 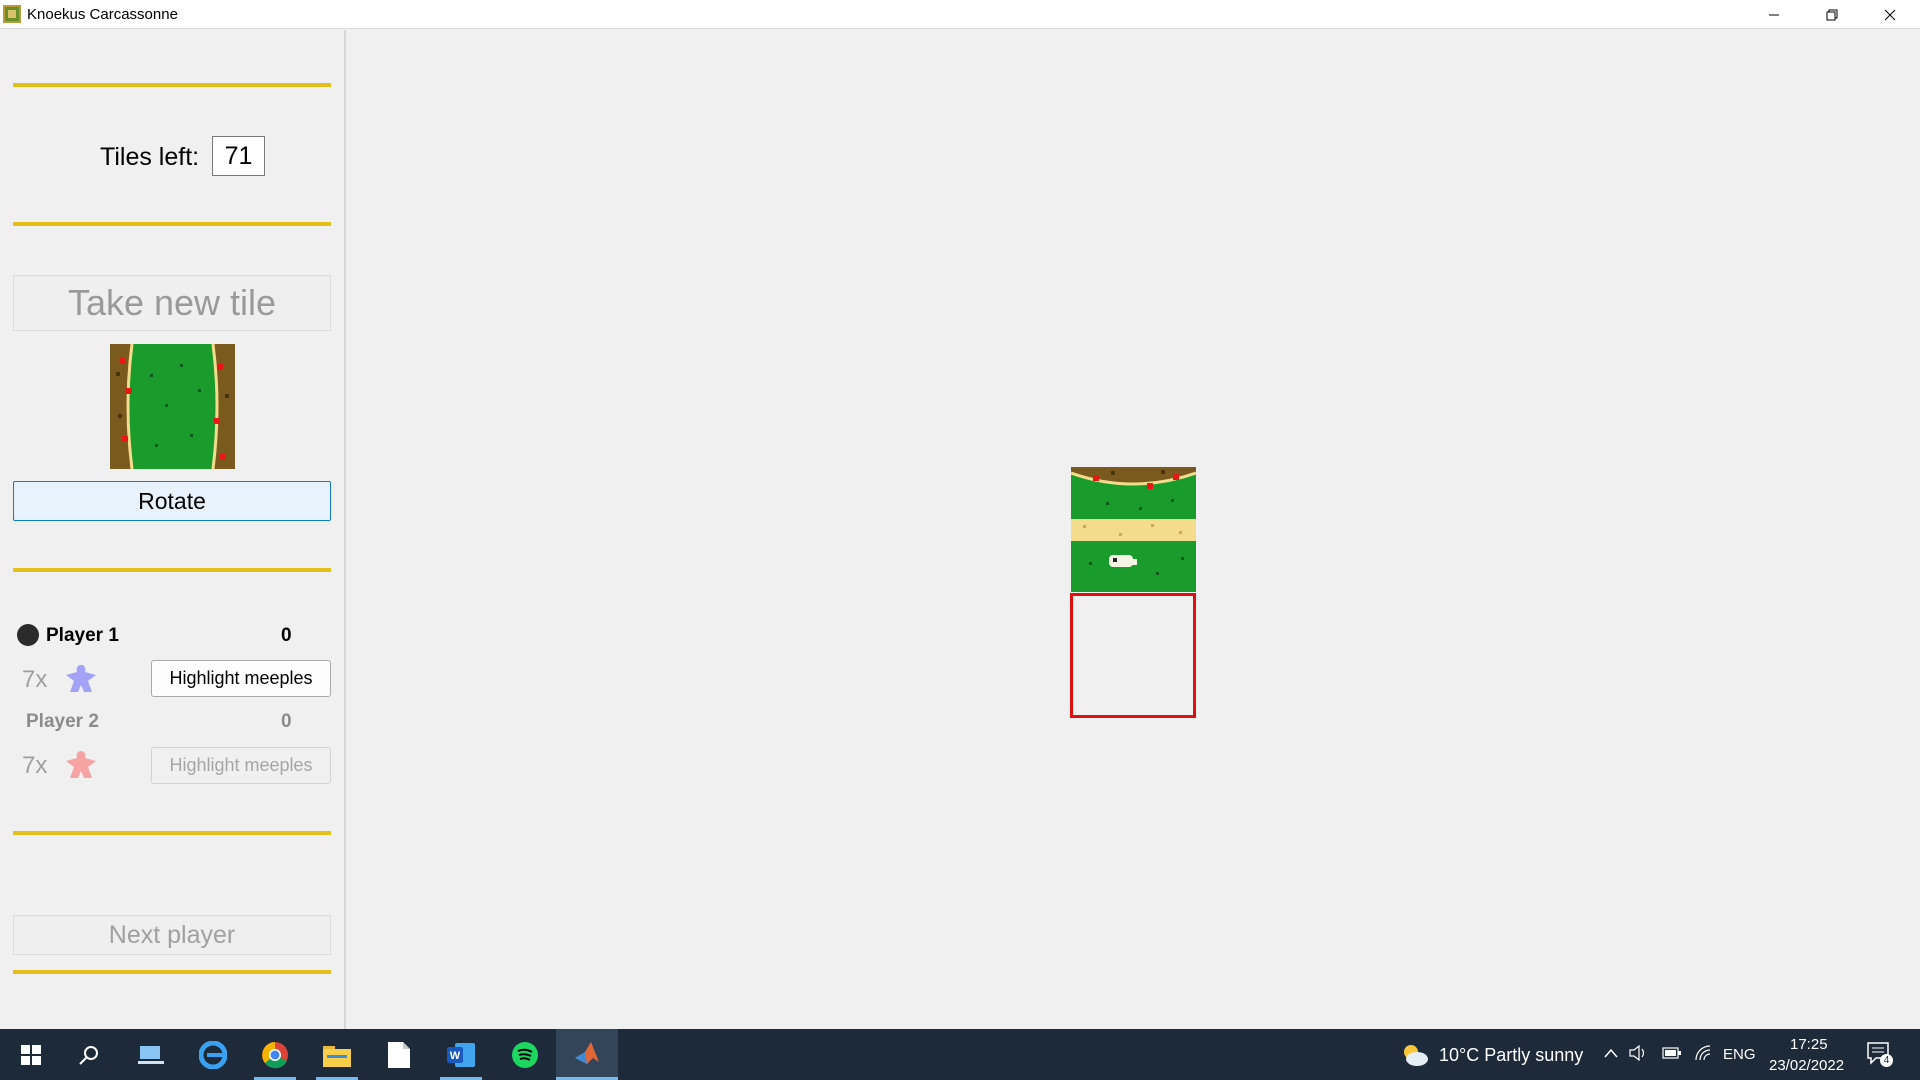 What do you see at coordinates (1611, 1053) in the screenshot?
I see `chevron-up-icon` at bounding box center [1611, 1053].